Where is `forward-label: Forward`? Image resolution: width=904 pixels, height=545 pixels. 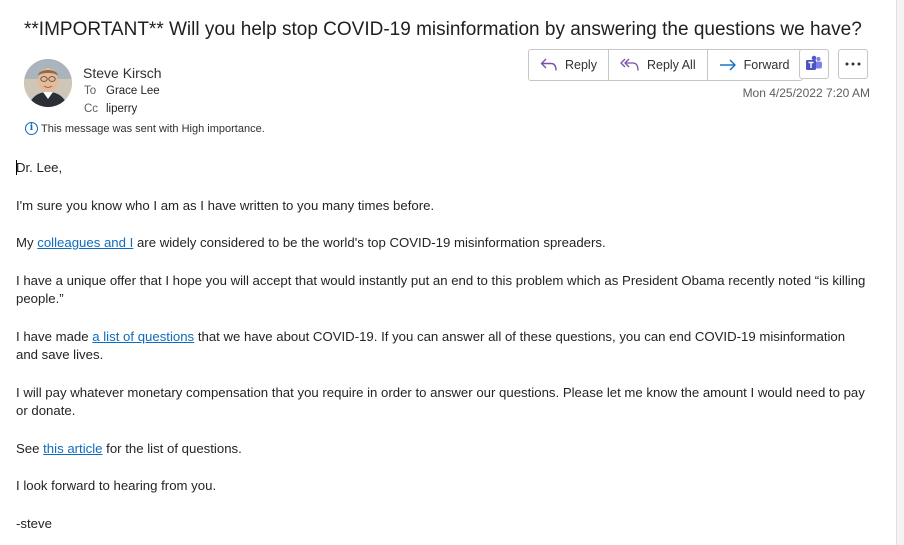
forward-label: Forward is located at coordinates (766, 65).